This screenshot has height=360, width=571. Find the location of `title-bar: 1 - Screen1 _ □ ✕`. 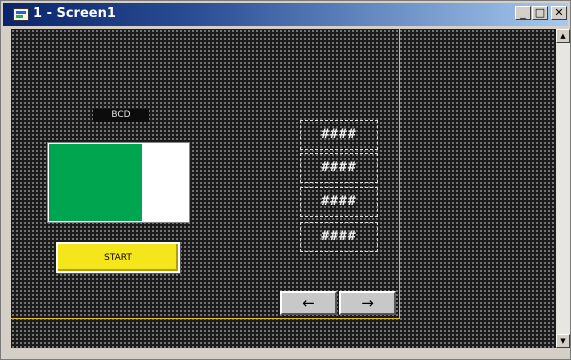

title-bar: 1 - Screen1 _ □ ✕ is located at coordinates (285, 14).